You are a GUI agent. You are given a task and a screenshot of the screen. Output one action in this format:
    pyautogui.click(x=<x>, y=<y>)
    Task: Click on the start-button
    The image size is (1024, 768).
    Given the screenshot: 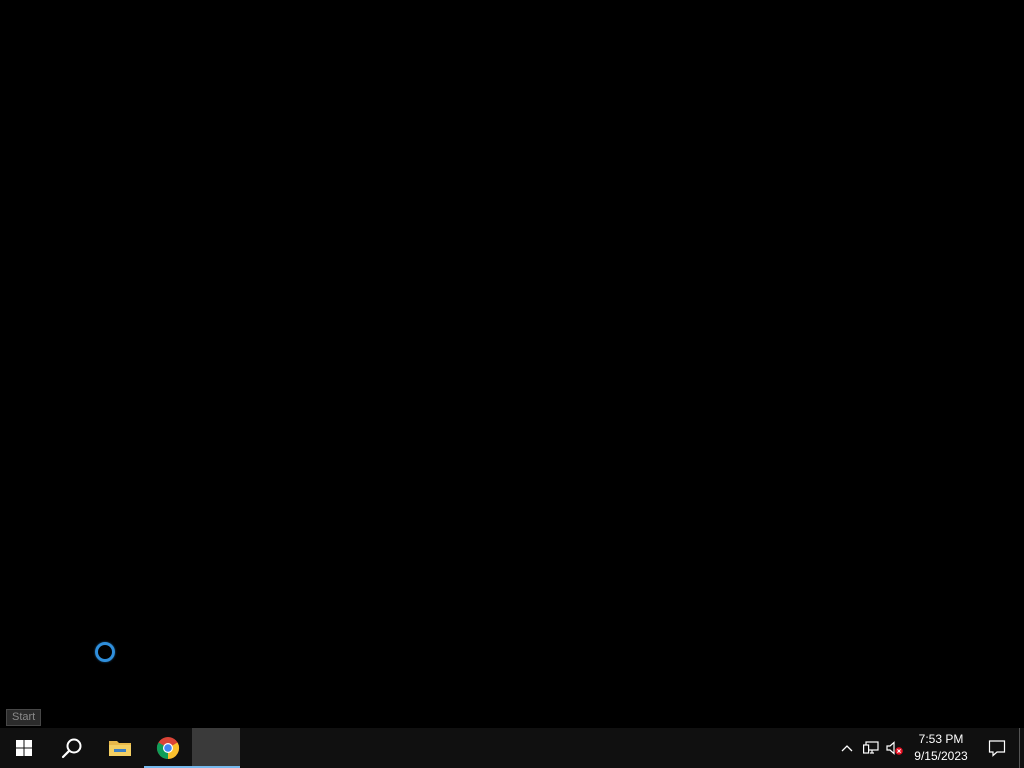 What is the action you would take?
    pyautogui.click(x=24, y=748)
    